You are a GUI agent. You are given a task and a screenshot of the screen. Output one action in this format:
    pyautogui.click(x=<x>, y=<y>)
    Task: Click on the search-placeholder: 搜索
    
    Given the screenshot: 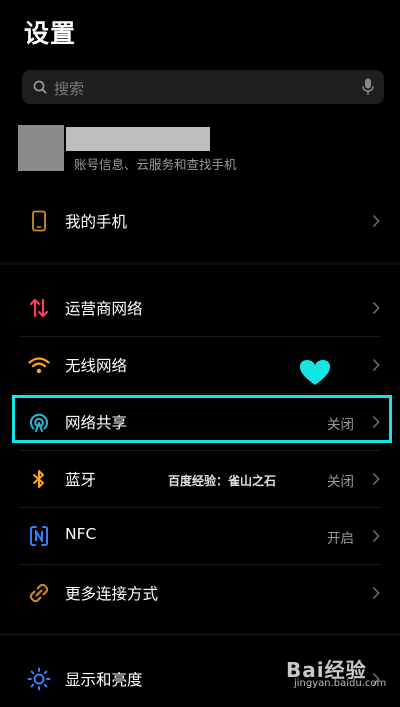 What is the action you would take?
    pyautogui.click(x=69, y=89)
    